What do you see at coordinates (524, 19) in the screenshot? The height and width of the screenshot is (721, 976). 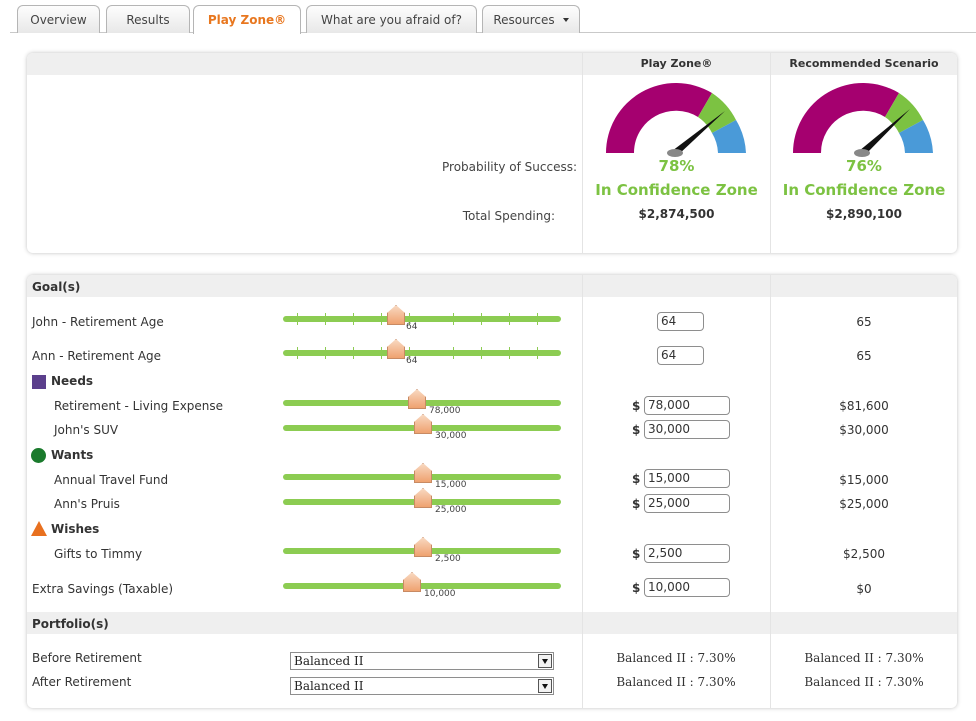 I see `tab-label: Resources` at bounding box center [524, 19].